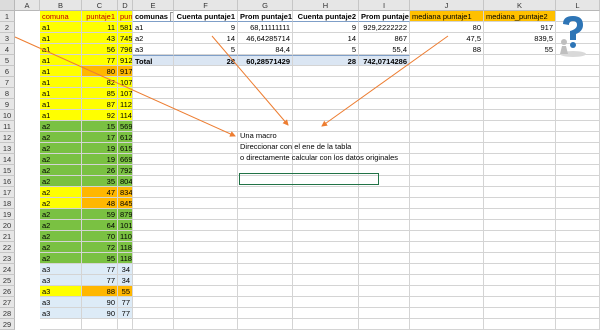 This screenshot has height=330, width=600. I want to click on puntaje2-cell: 1186, so click(125, 247).